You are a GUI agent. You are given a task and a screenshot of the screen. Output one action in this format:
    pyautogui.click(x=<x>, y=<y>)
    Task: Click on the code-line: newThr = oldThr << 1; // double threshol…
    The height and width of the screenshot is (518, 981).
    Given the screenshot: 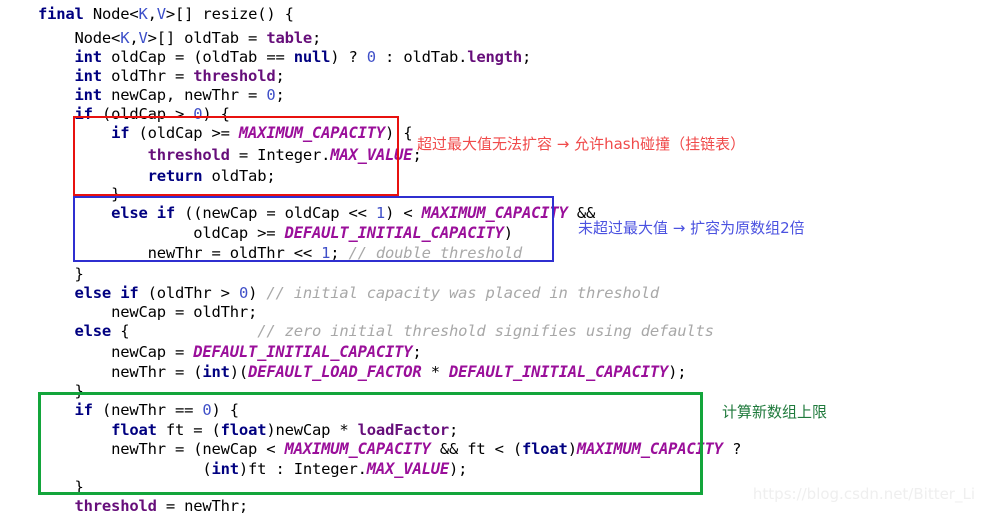 What is the action you would take?
    pyautogui.click(x=335, y=253)
    